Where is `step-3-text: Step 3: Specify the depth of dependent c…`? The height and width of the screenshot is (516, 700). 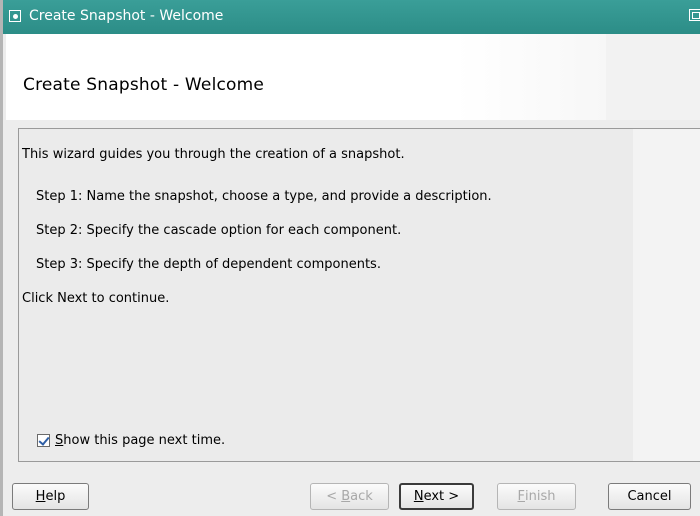
step-3-text: Step 3: Specify the depth of dependent c… is located at coordinates (208, 264).